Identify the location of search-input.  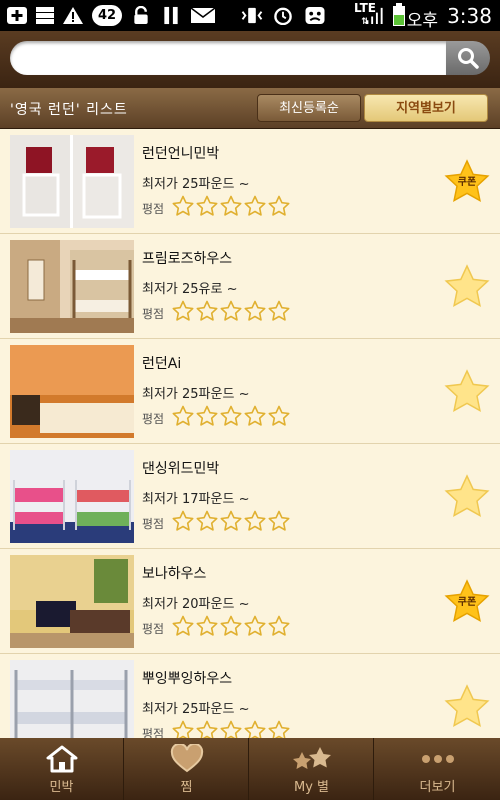
(229, 58).